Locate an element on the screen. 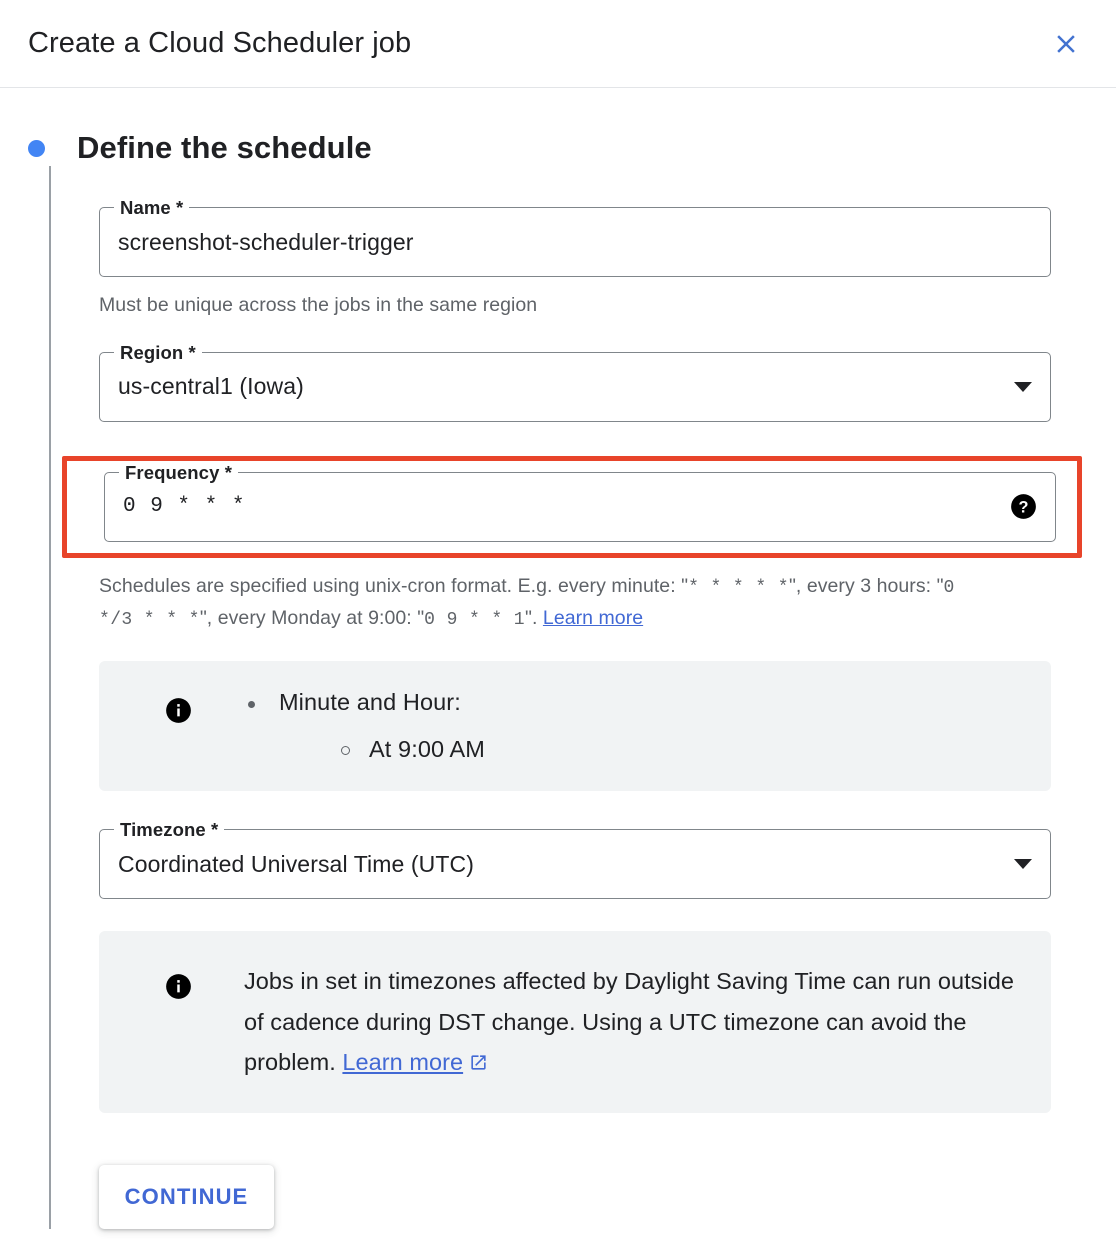 The width and height of the screenshot is (1116, 1258). frequency-hint-part3: ", every Monday at 9:00: " is located at coordinates (312, 617).